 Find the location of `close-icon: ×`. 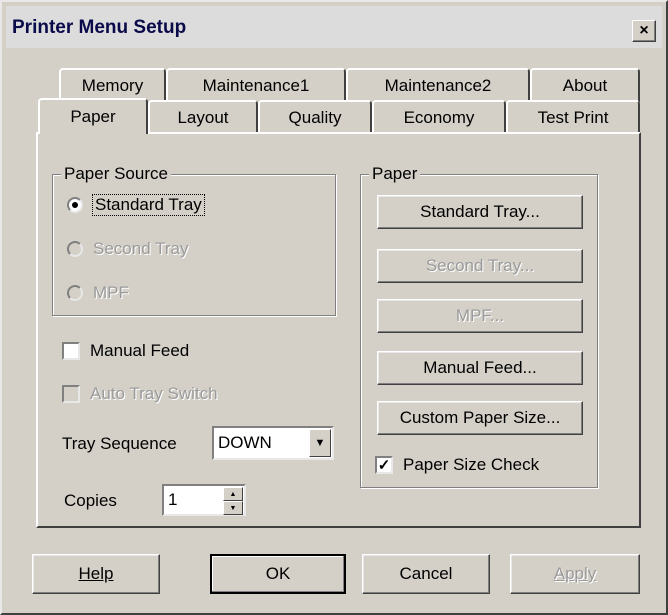

close-icon: × is located at coordinates (644, 30).